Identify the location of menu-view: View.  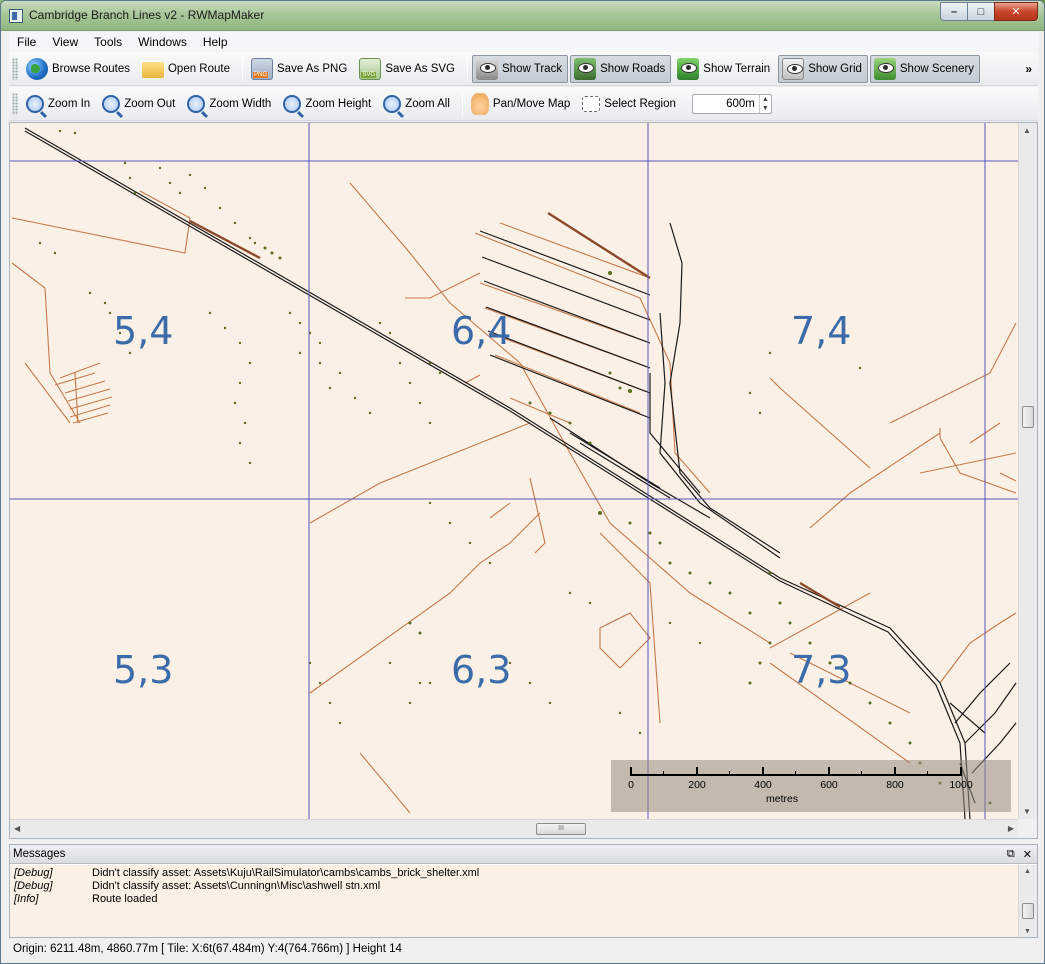
(65, 42).